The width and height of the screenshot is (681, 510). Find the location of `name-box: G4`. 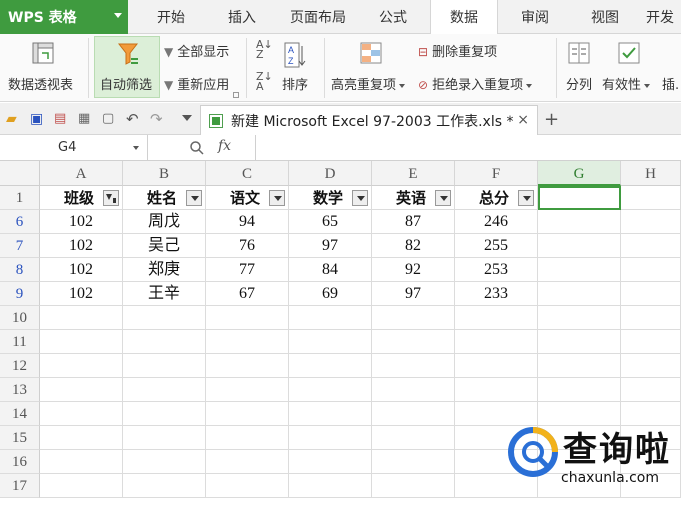

name-box: G4 is located at coordinates (74, 148).